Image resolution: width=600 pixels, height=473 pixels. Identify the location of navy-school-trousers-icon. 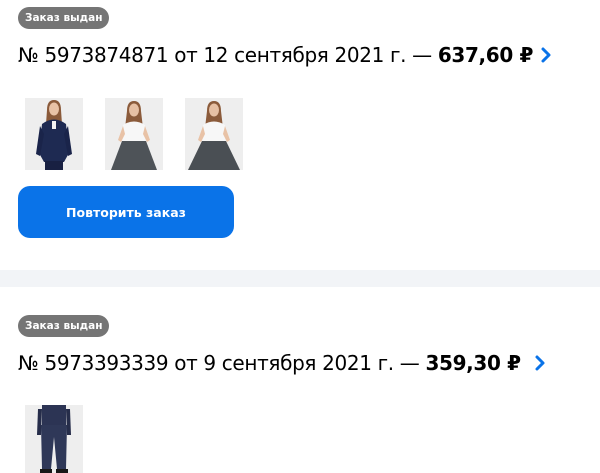
(54, 439).